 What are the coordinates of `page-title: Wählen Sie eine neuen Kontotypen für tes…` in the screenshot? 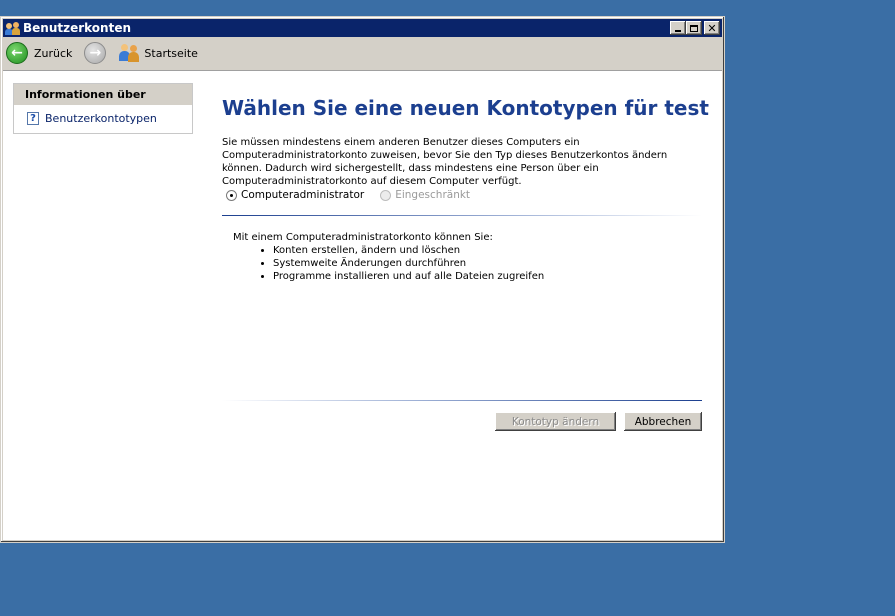 It's located at (465, 108).